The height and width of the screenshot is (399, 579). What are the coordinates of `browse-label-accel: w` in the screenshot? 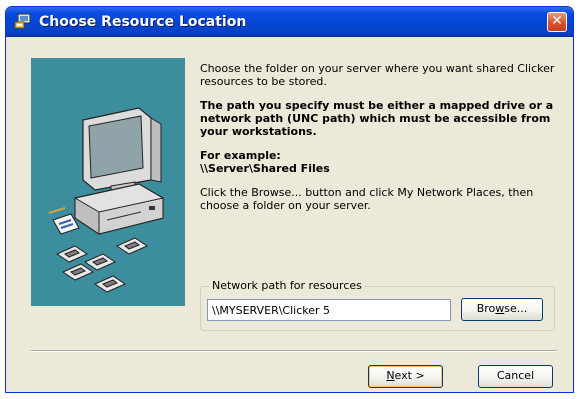 It's located at (500, 308).